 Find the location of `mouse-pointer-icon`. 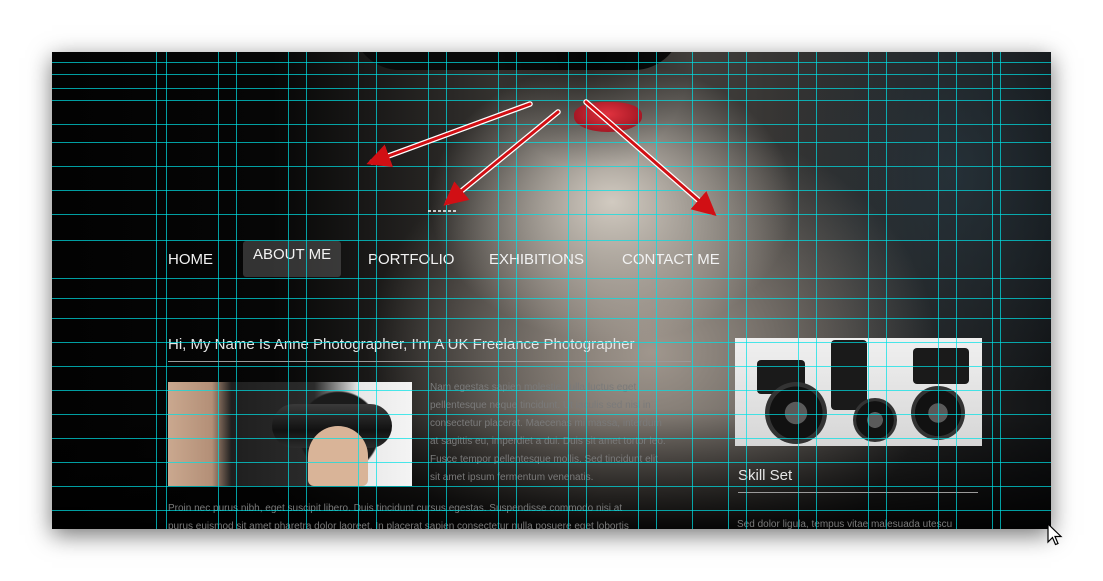

mouse-pointer-icon is located at coordinates (1055, 534).